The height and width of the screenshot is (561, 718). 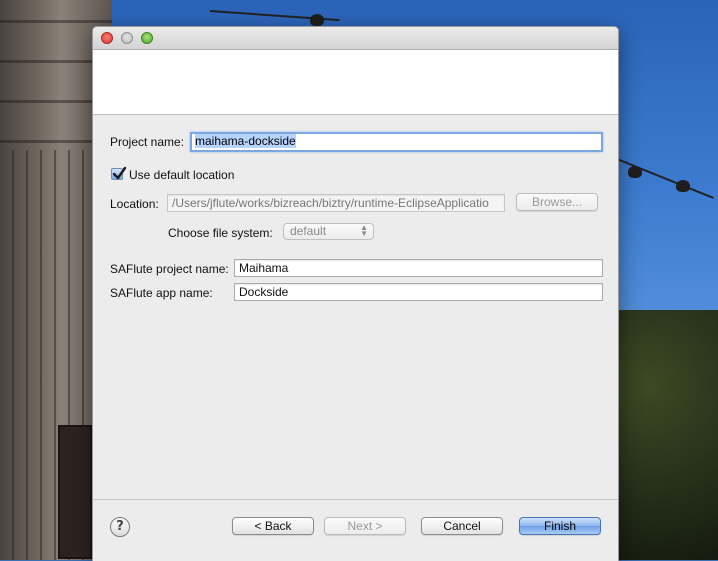 What do you see at coordinates (418, 292) in the screenshot?
I see `saflute-app-name-input: Dockside` at bounding box center [418, 292].